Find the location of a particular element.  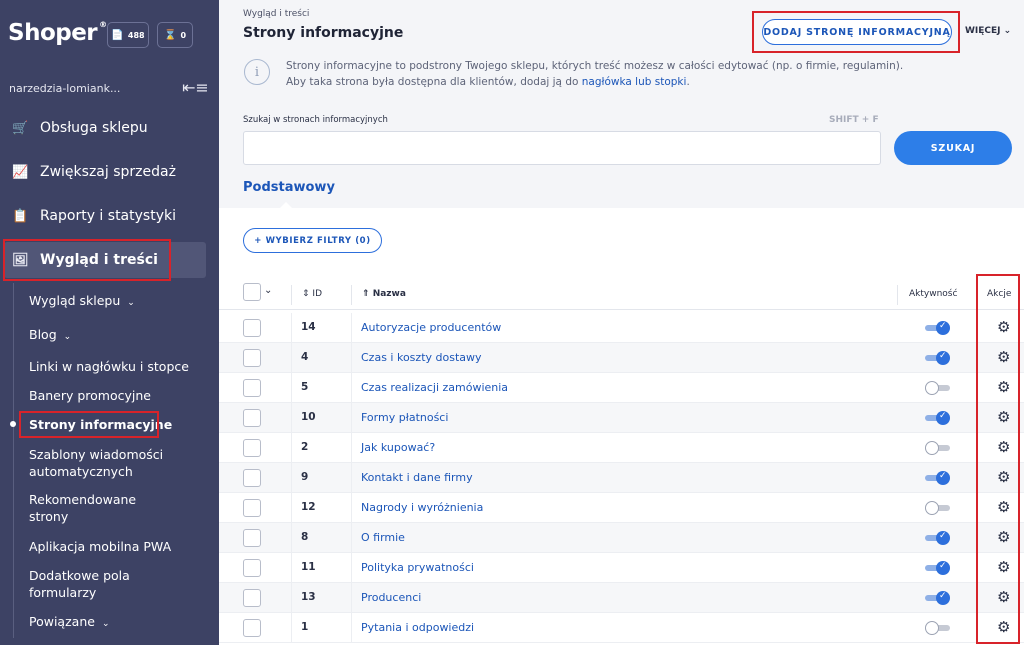

sub-linki: Linki w nagłówku i stopce is located at coordinates (109, 366).